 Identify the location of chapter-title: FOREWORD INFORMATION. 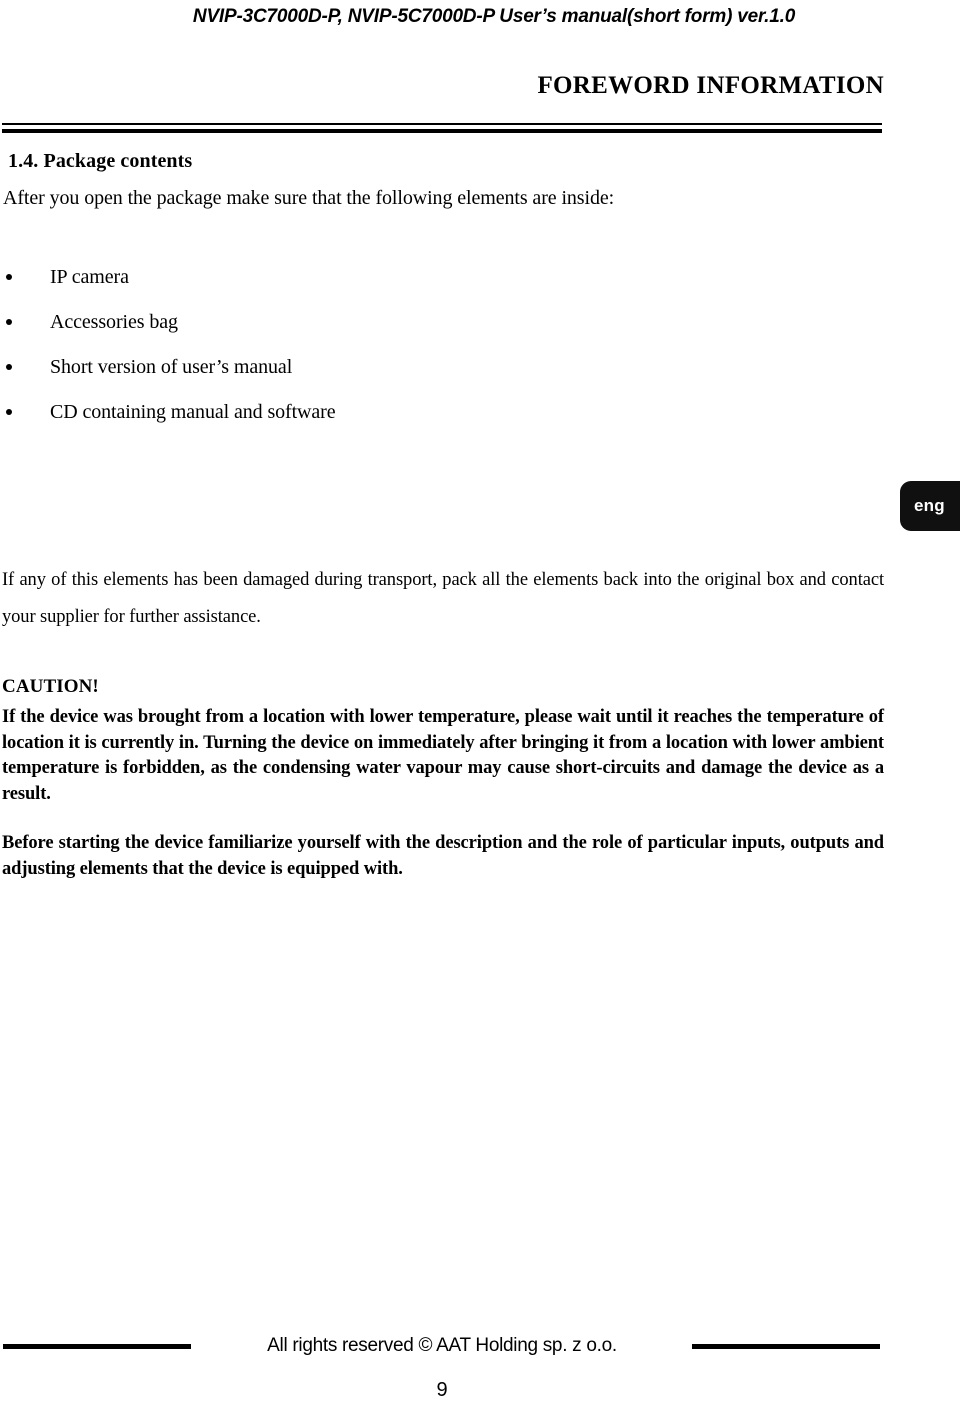
(710, 85).